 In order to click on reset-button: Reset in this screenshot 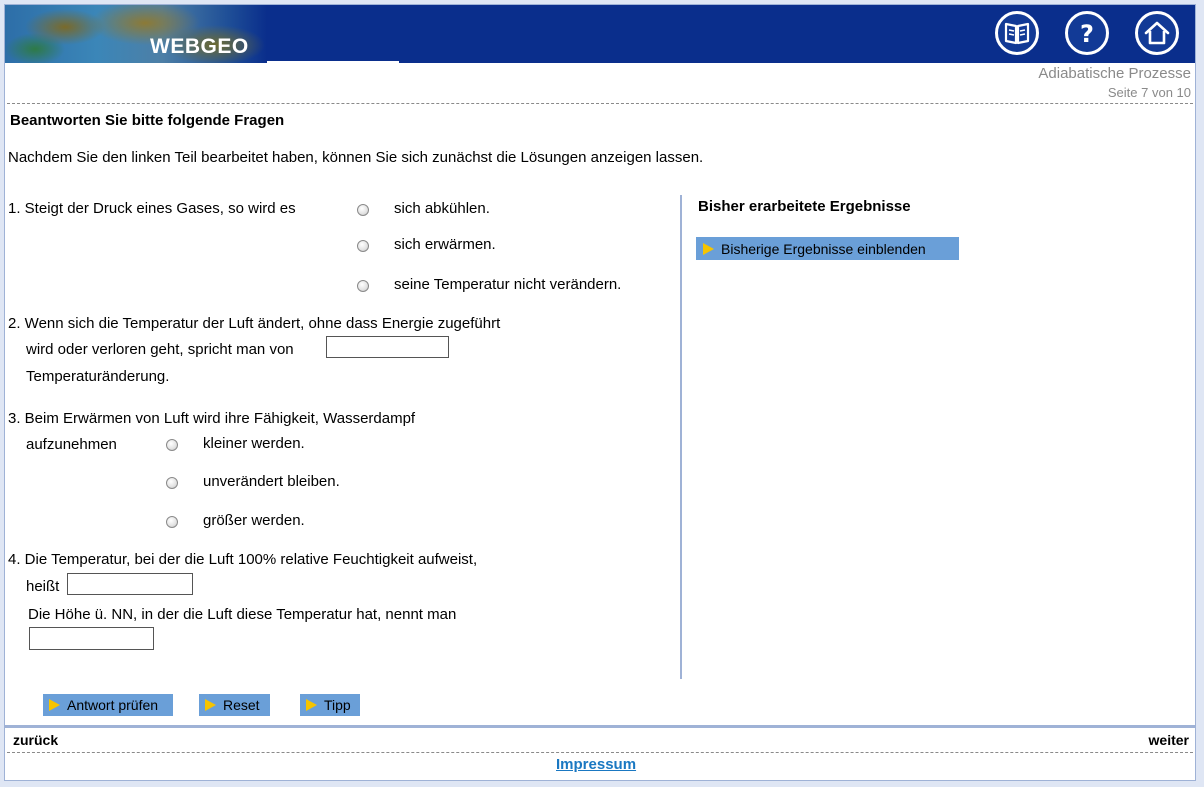, I will do `click(234, 705)`.